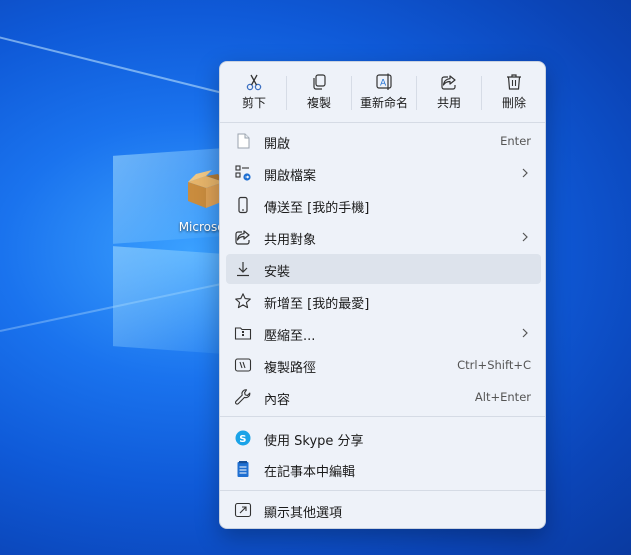 Image resolution: width=631 pixels, height=555 pixels. I want to click on share-icon, so click(448, 82).